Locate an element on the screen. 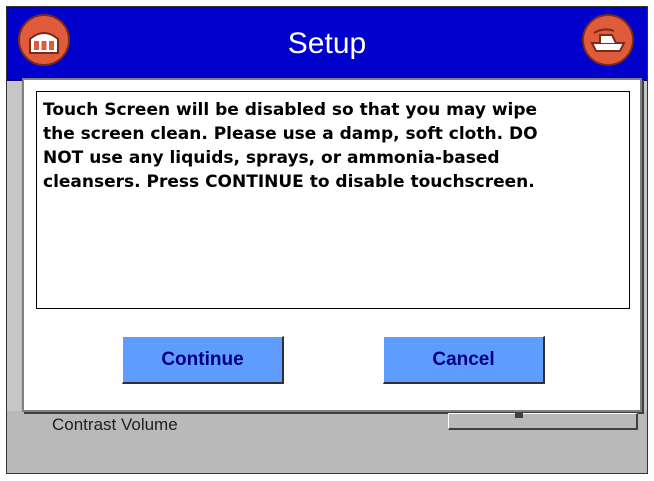 The image size is (654, 481). exit-icon is located at coordinates (608, 40).